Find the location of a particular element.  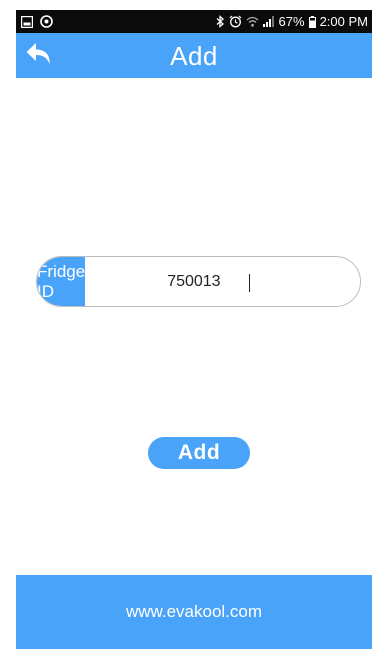

battery-icon is located at coordinates (312, 21).